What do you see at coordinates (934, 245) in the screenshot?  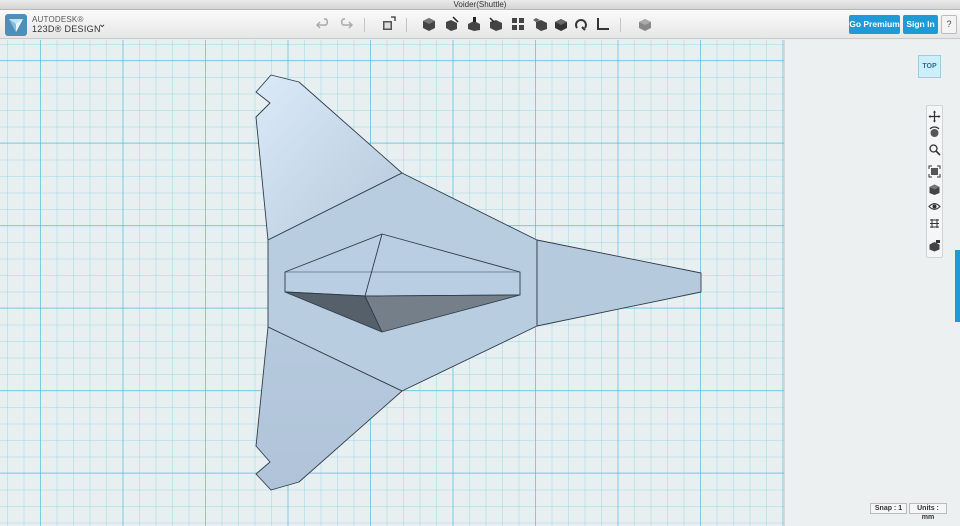 I see `material-view-icon` at bounding box center [934, 245].